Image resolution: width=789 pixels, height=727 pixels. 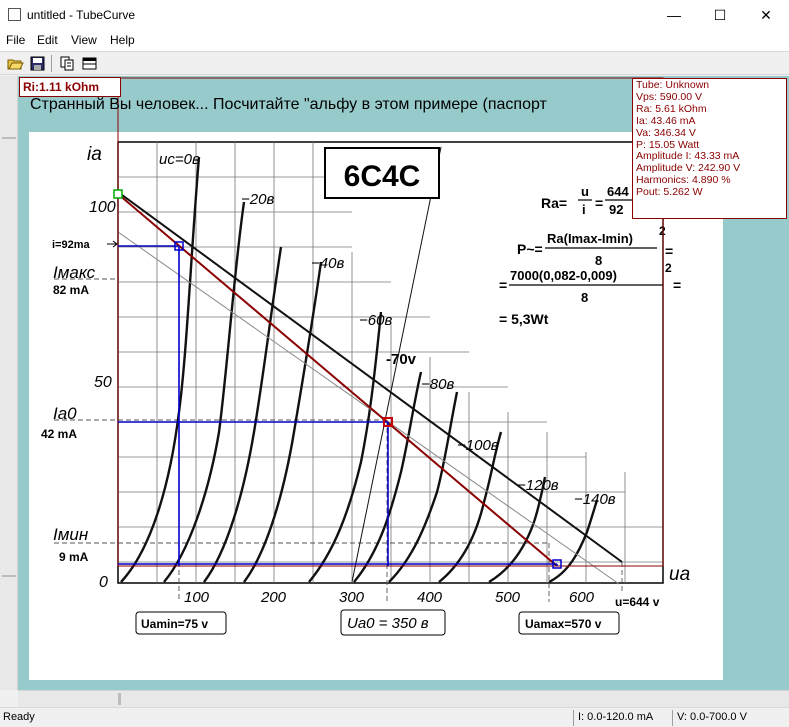 I want to click on horizontal-scrollbar, so click(x=403, y=698).